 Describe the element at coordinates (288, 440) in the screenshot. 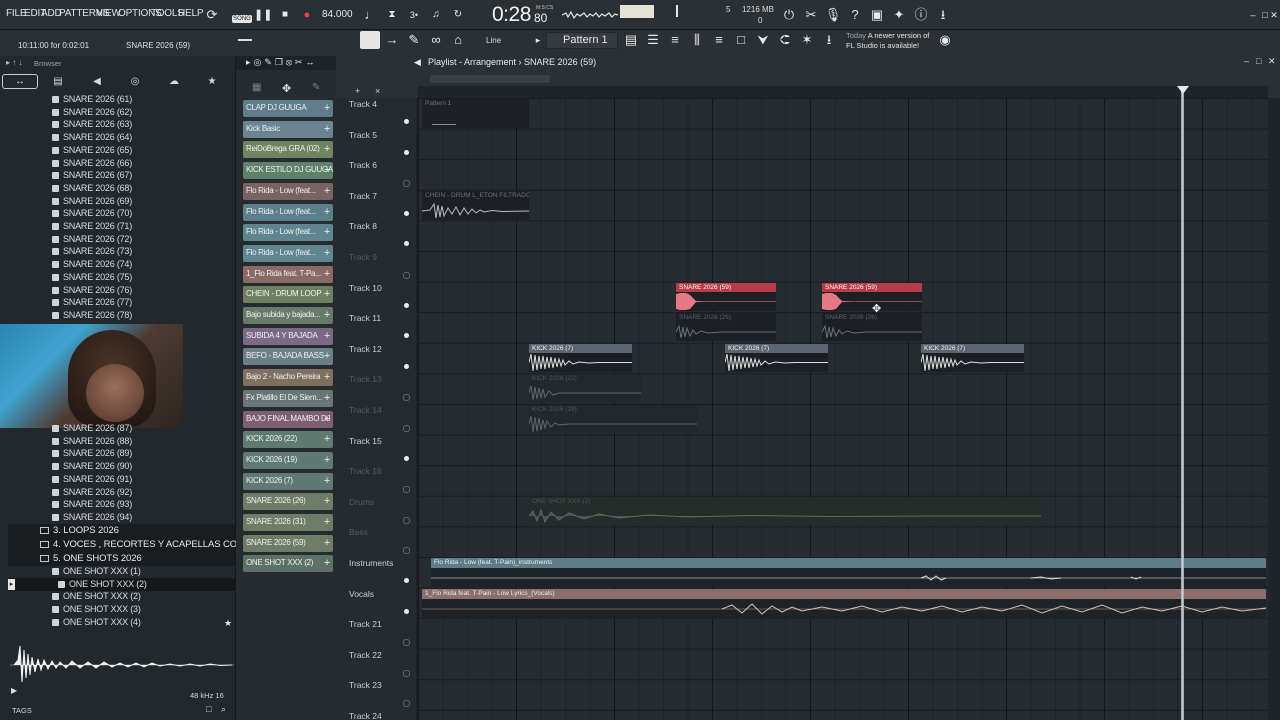

I see `picker-item: KICK 2026 (22) +` at that location.